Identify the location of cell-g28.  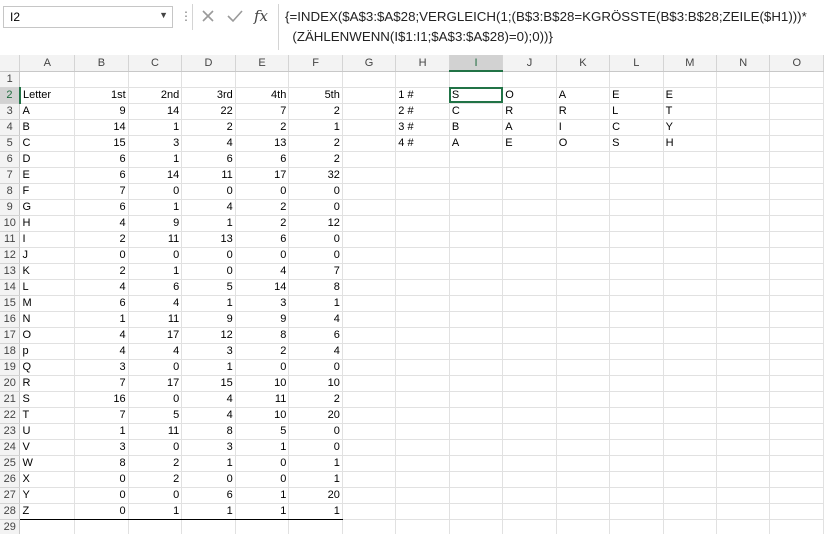
(369, 511).